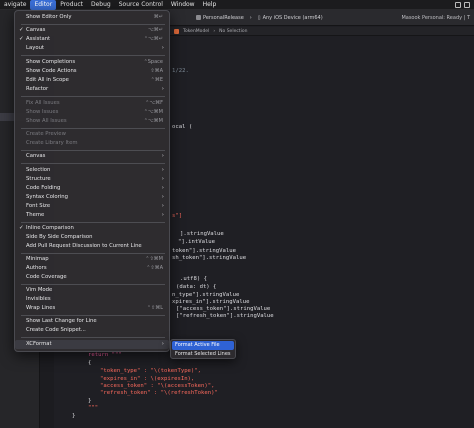 This screenshot has width=474, height=428. What do you see at coordinates (290, 18) in the screenshot?
I see `destination-selector: ▯ Any iOS Device (arm64)` at bounding box center [290, 18].